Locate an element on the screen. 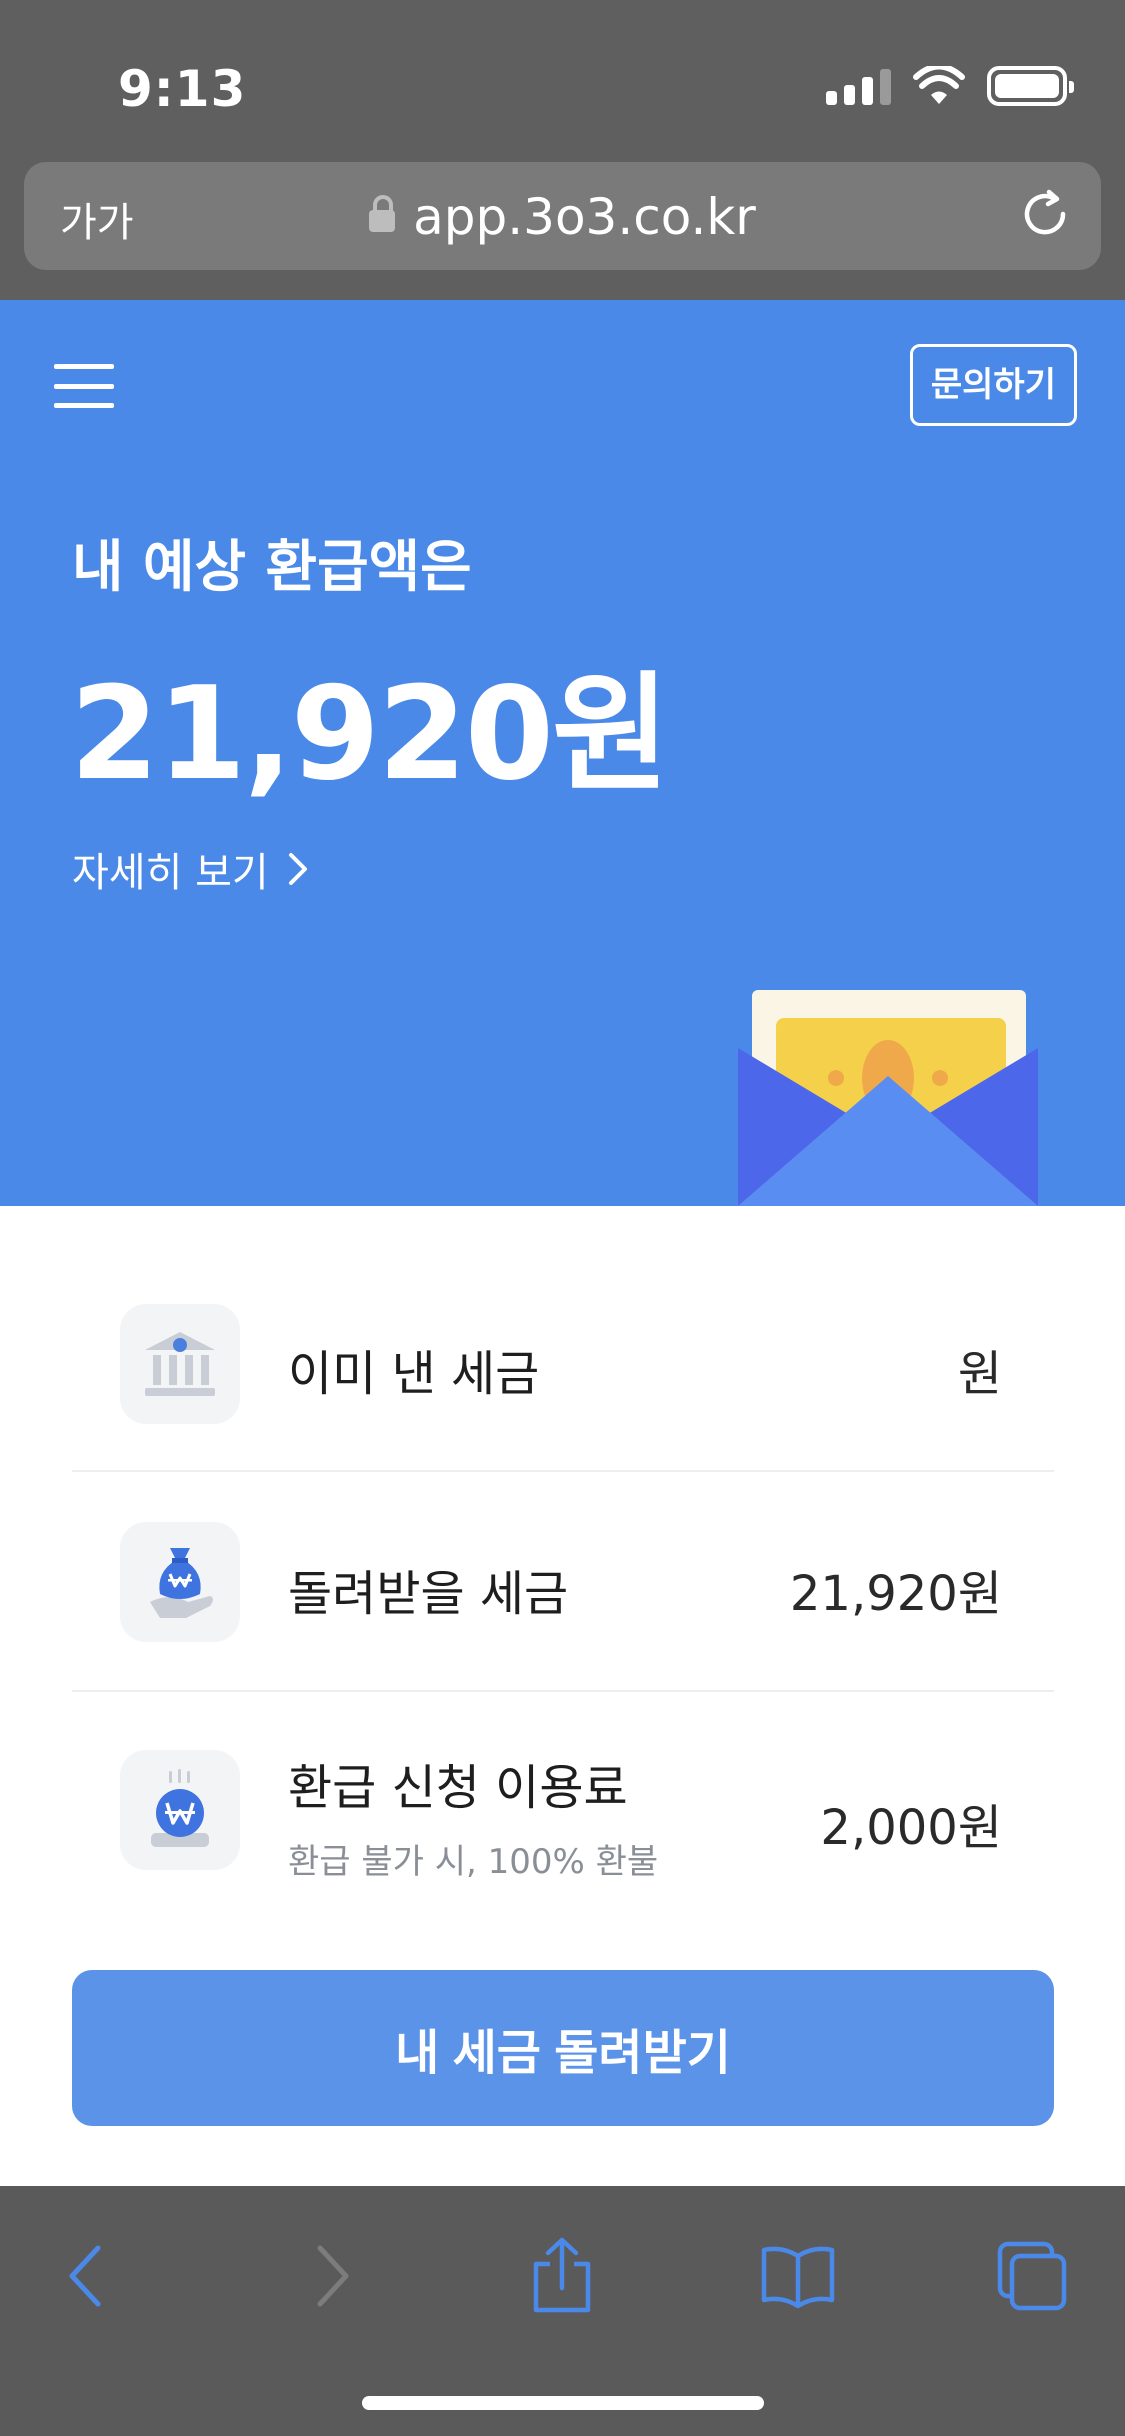 The height and width of the screenshot is (2436, 1125). get-refund-button: 내 세금 돌려받기 is located at coordinates (563, 2048).